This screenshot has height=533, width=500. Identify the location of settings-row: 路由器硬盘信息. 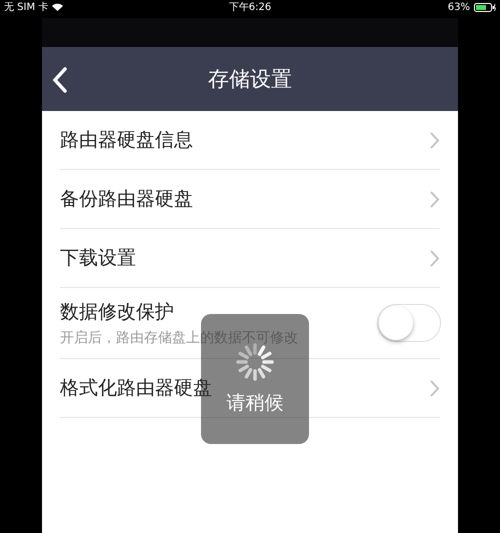
(250, 140).